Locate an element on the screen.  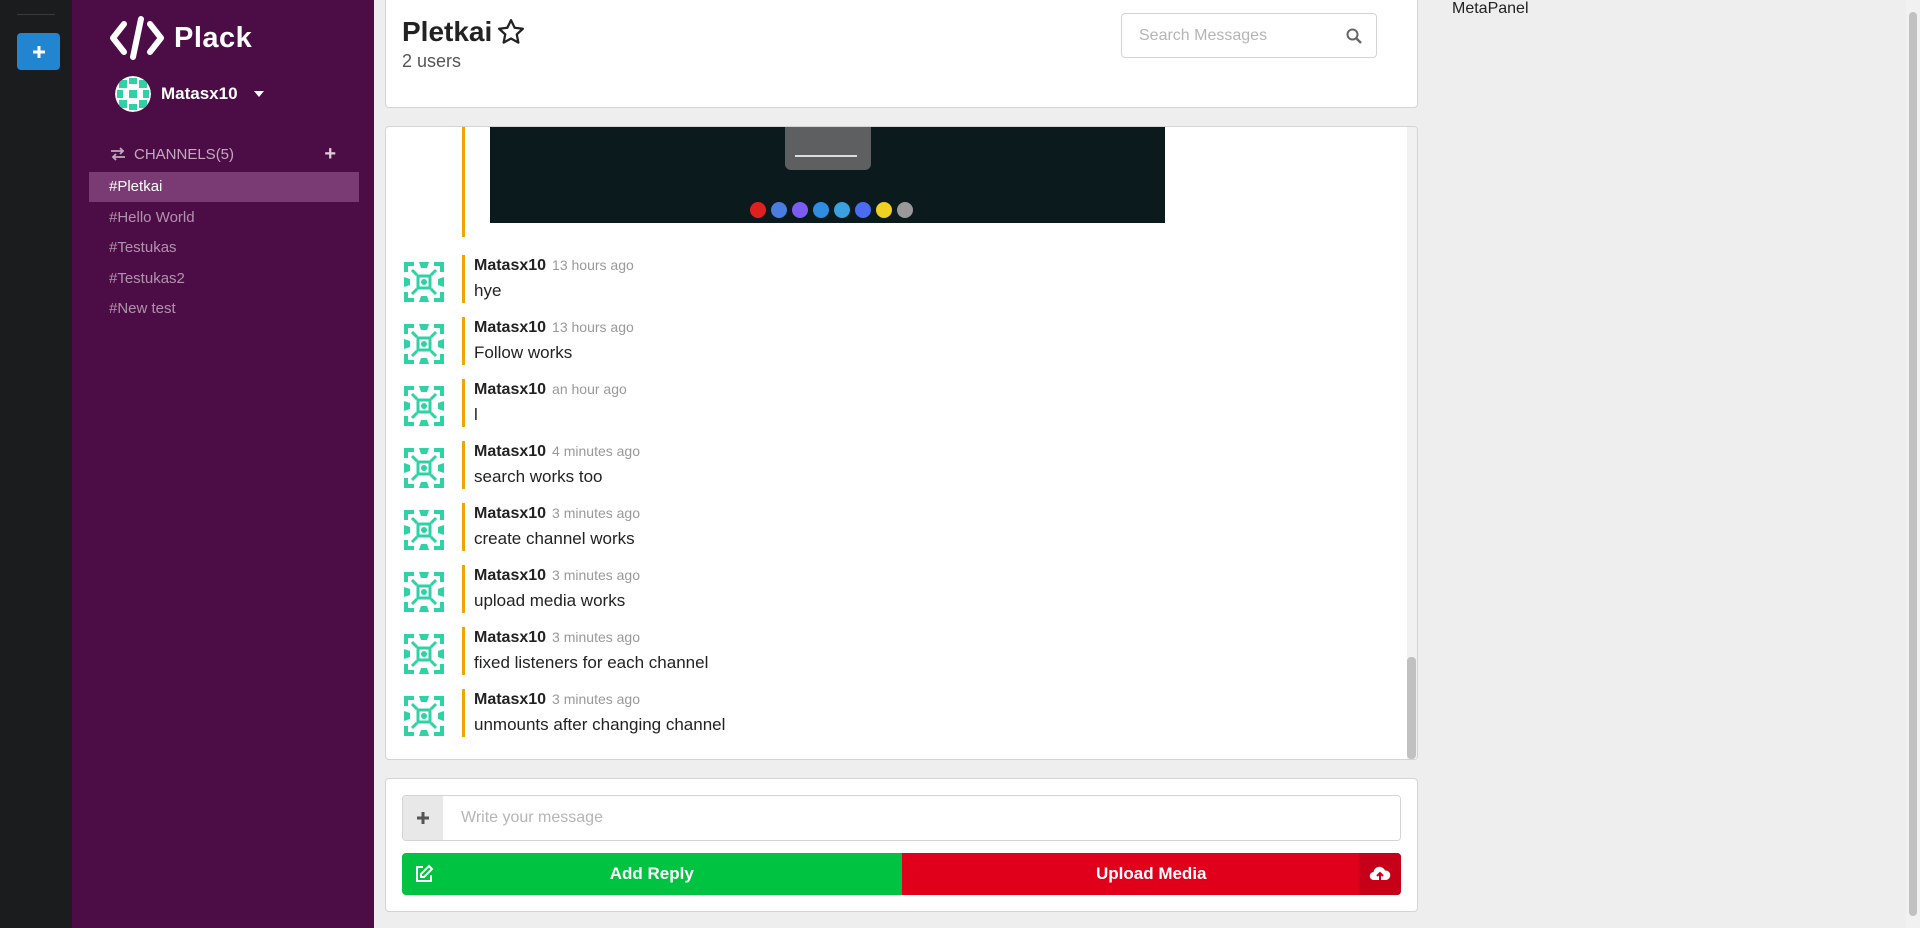
cloud-upload-icon is located at coordinates (1380, 874).